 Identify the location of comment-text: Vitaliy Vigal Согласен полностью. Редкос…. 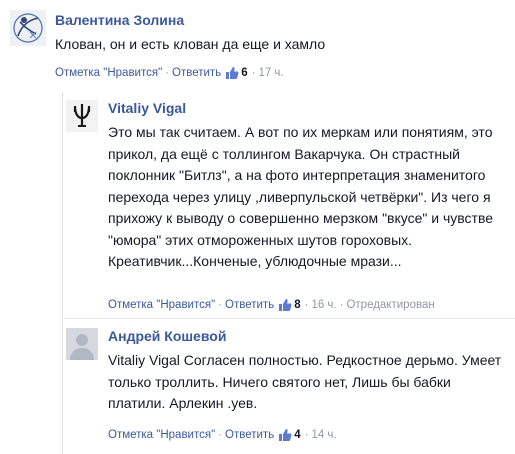
(305, 381).